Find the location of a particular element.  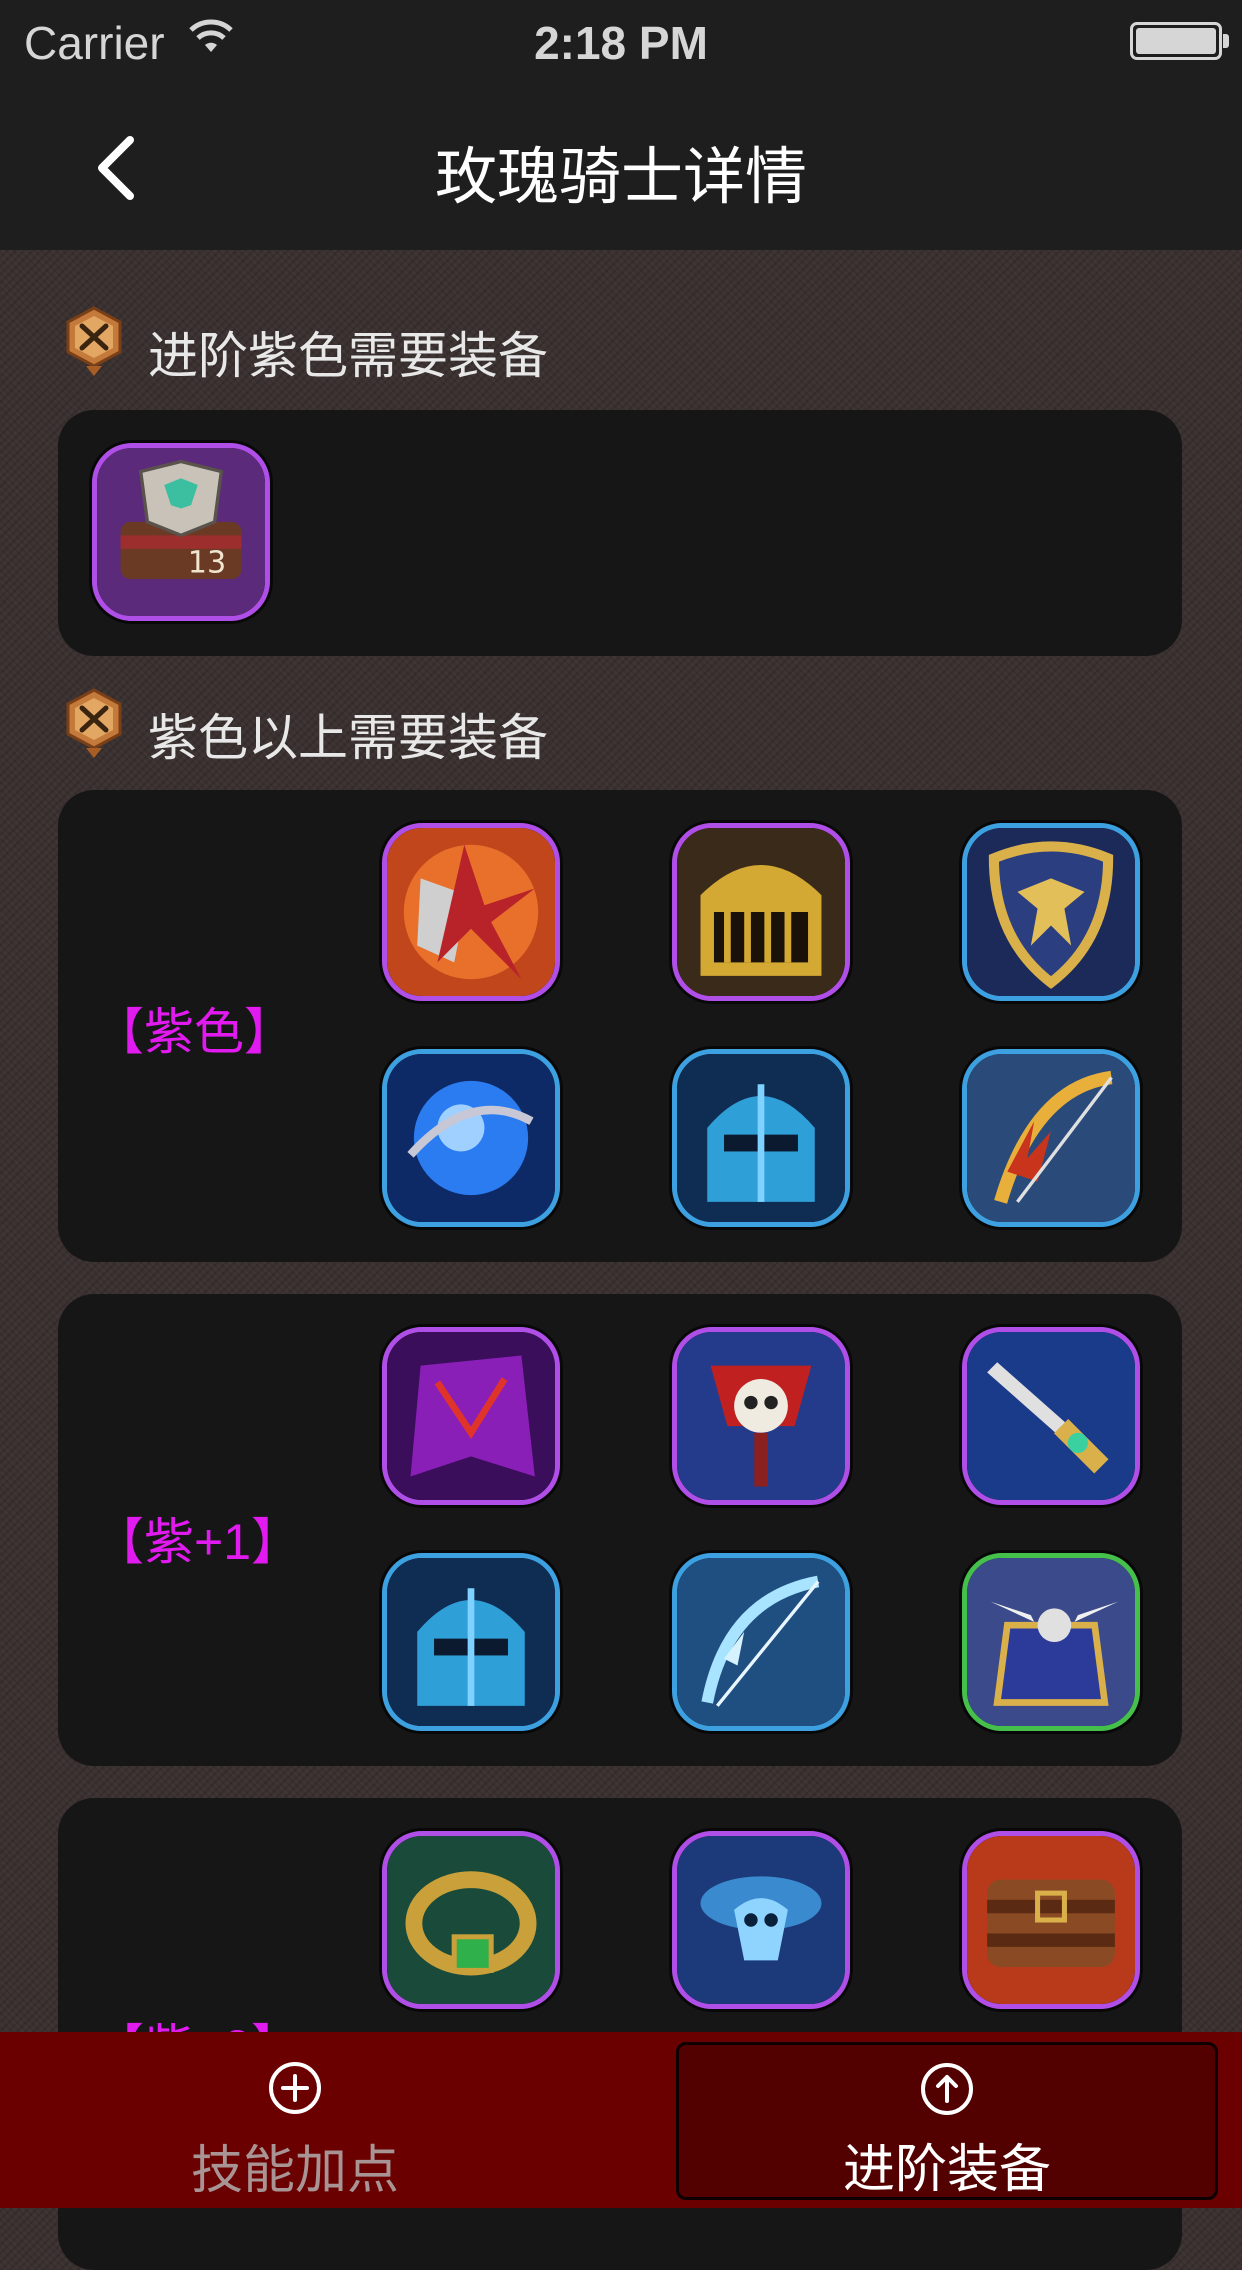

equipment-item: 13 is located at coordinates (181, 532).